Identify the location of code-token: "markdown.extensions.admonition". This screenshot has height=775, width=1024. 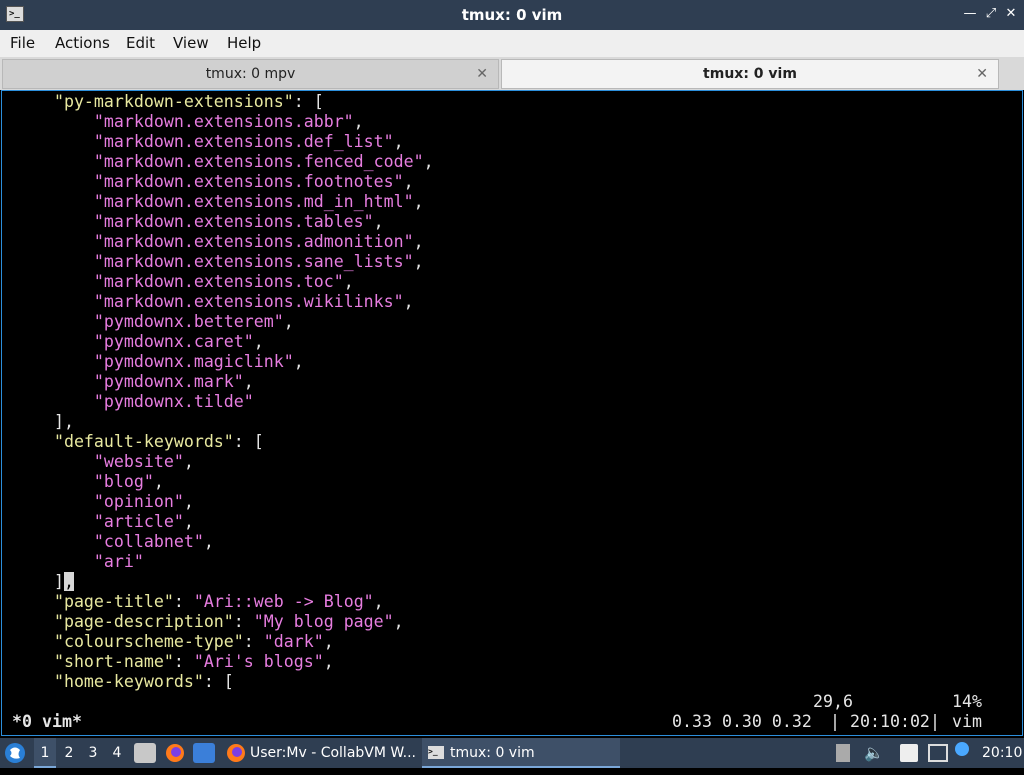
(214, 241).